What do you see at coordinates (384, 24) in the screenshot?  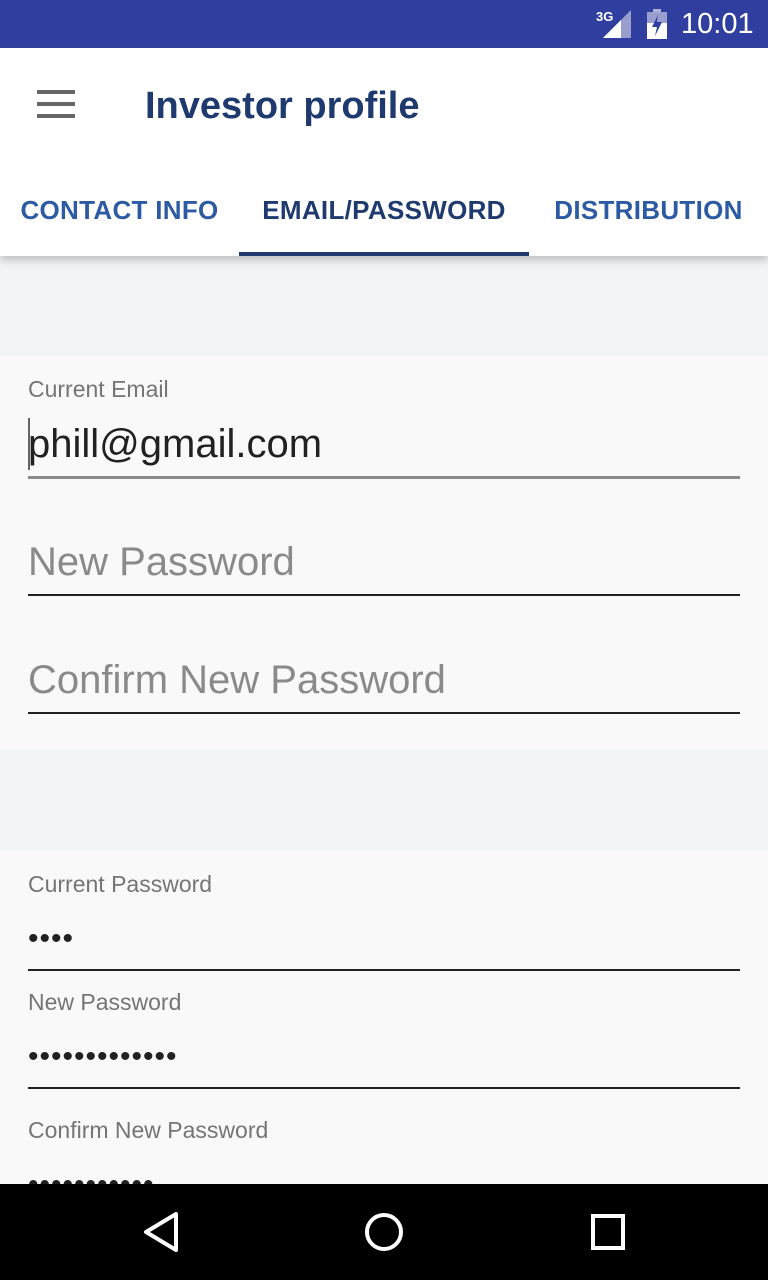 I see `status-bar: 3G 10:01` at bounding box center [384, 24].